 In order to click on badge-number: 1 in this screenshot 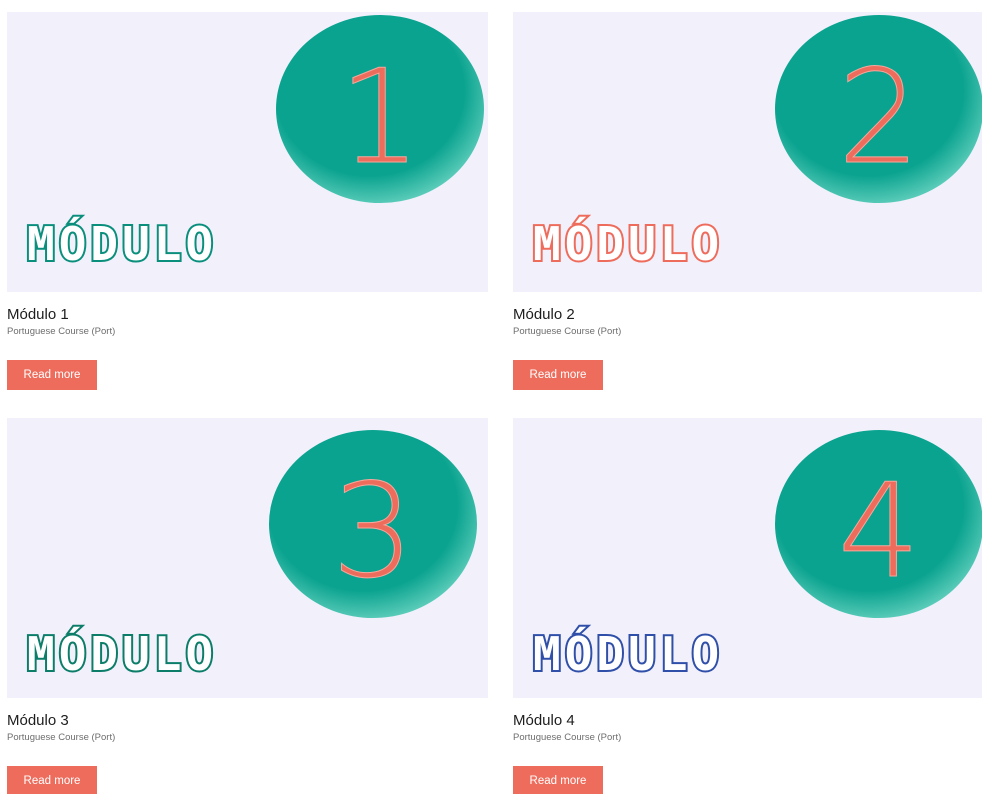, I will do `click(380, 117)`.